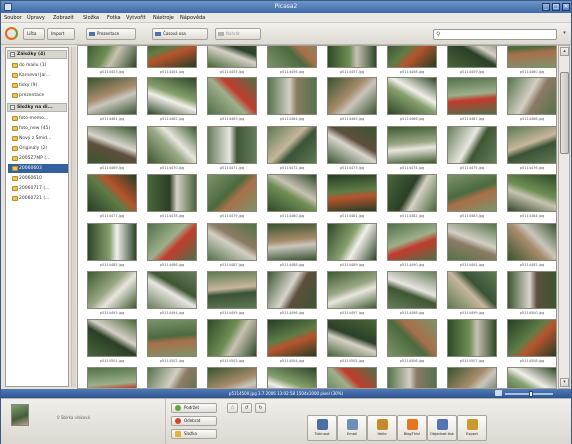 The image size is (572, 444). I want to click on menu-tools: Nástroje, so click(163, 18).